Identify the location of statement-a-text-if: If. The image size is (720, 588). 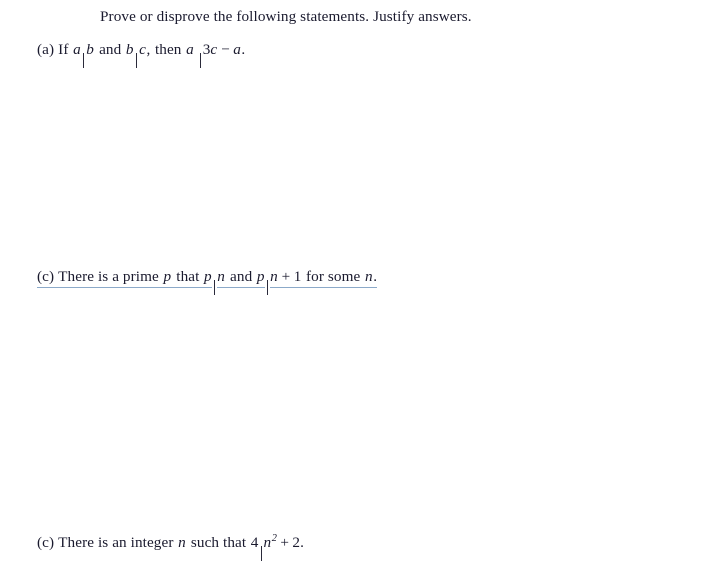
(63, 49).